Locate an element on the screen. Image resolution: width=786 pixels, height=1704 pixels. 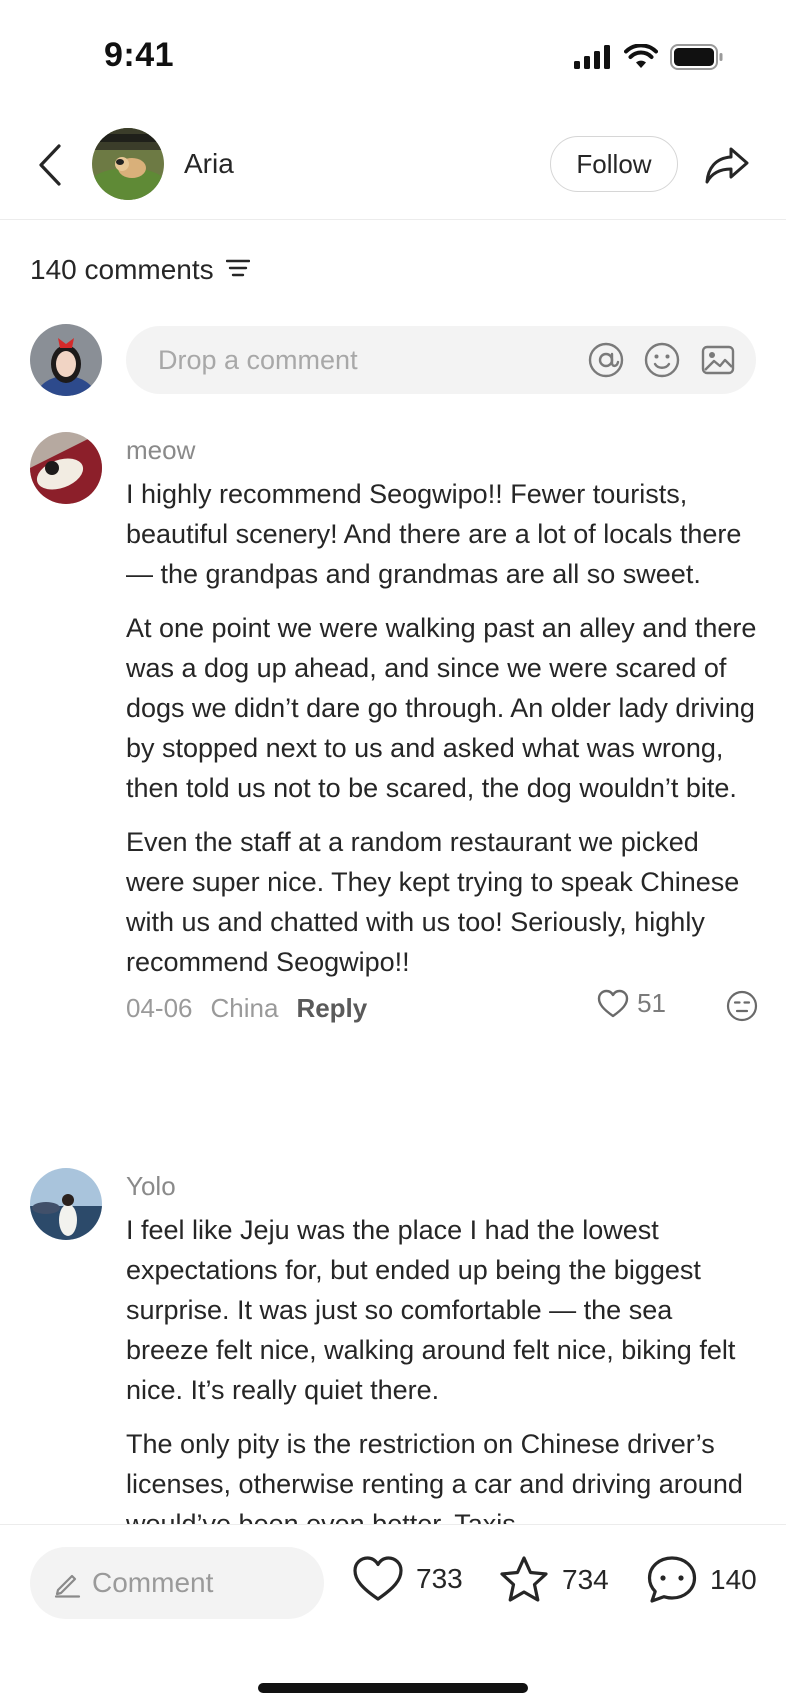
bottom-comment-label: Comment is located at coordinates (153, 1582).